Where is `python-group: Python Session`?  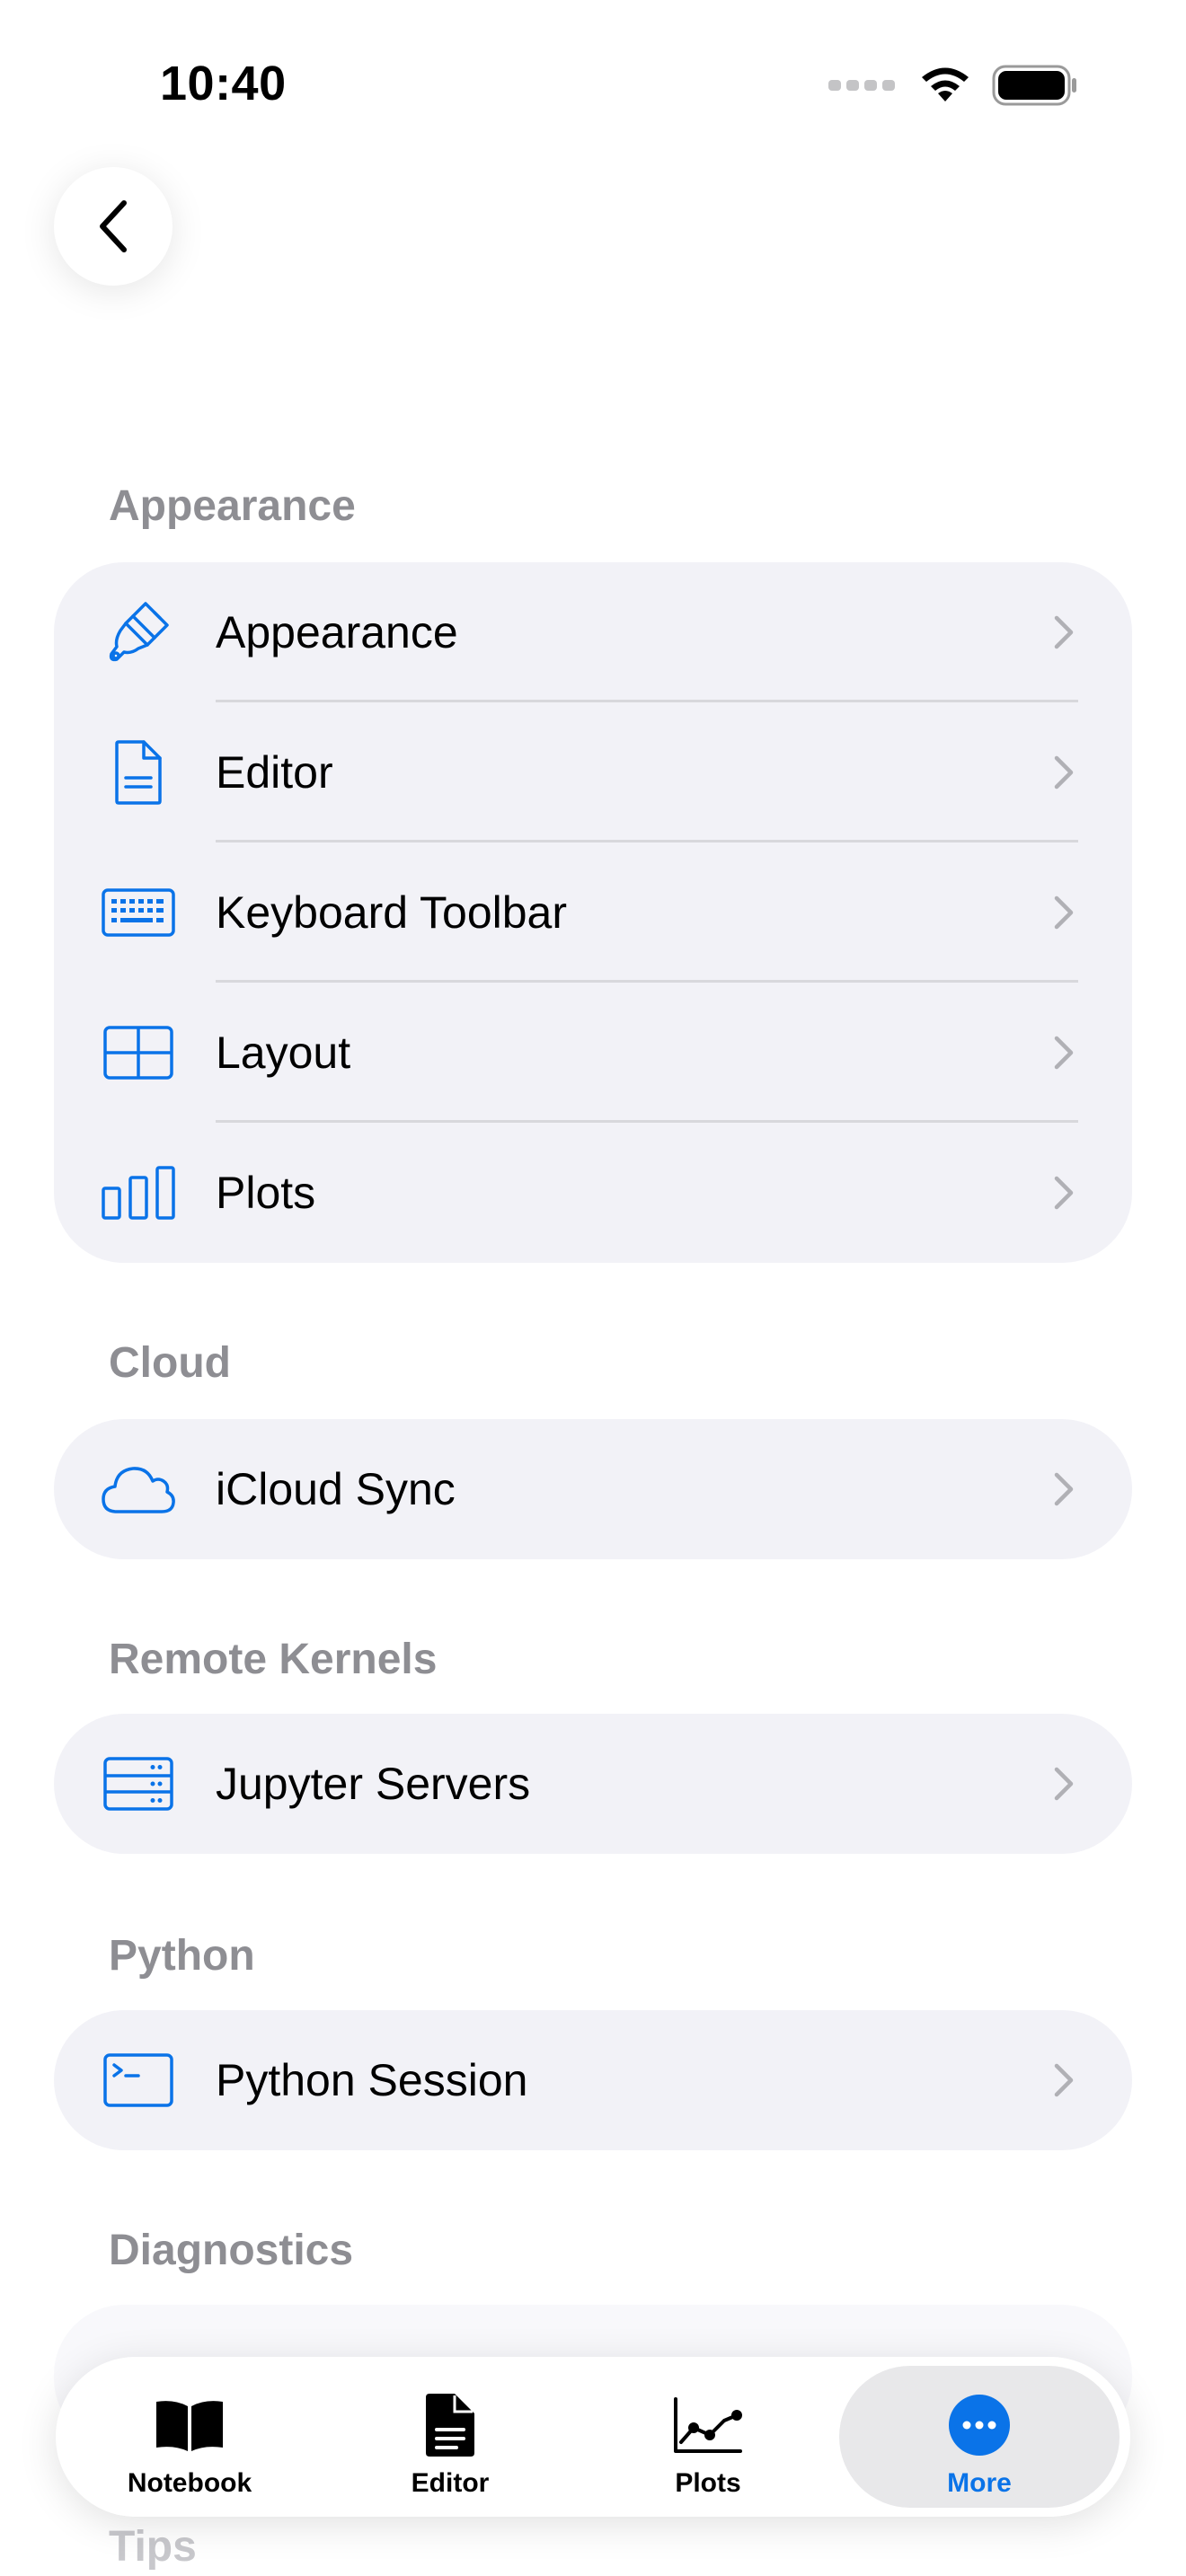 python-group: Python Session is located at coordinates (593, 2080).